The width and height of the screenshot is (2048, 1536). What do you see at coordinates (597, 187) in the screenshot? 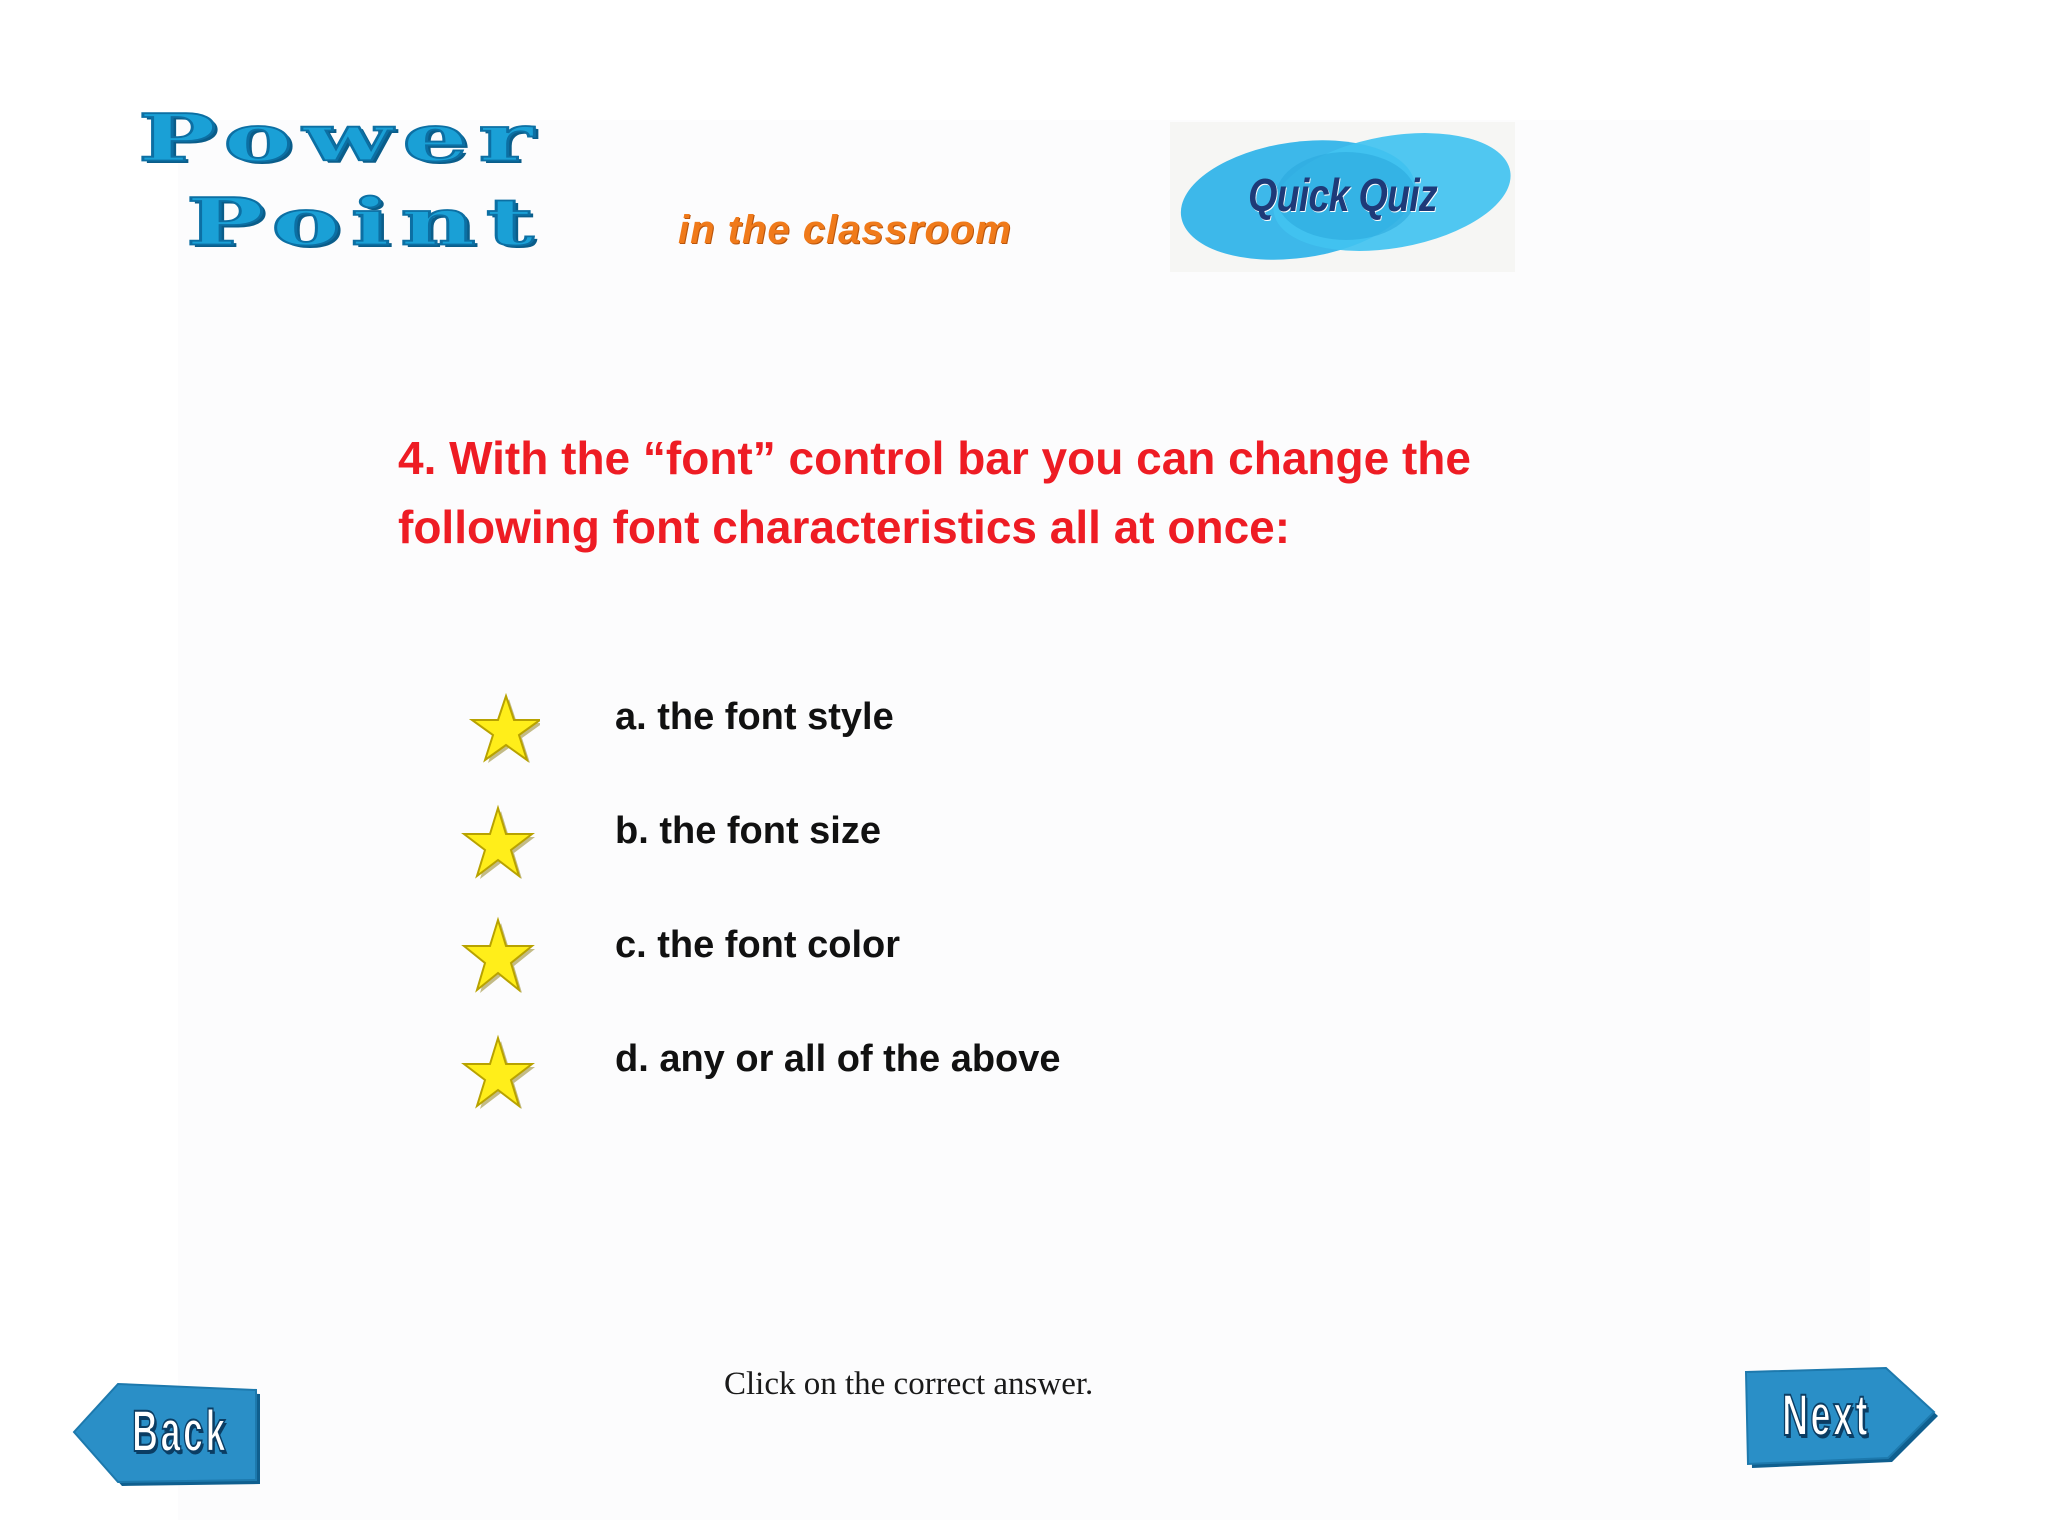
I see `powerpoint-logo: Power Point in the classroom` at bounding box center [597, 187].